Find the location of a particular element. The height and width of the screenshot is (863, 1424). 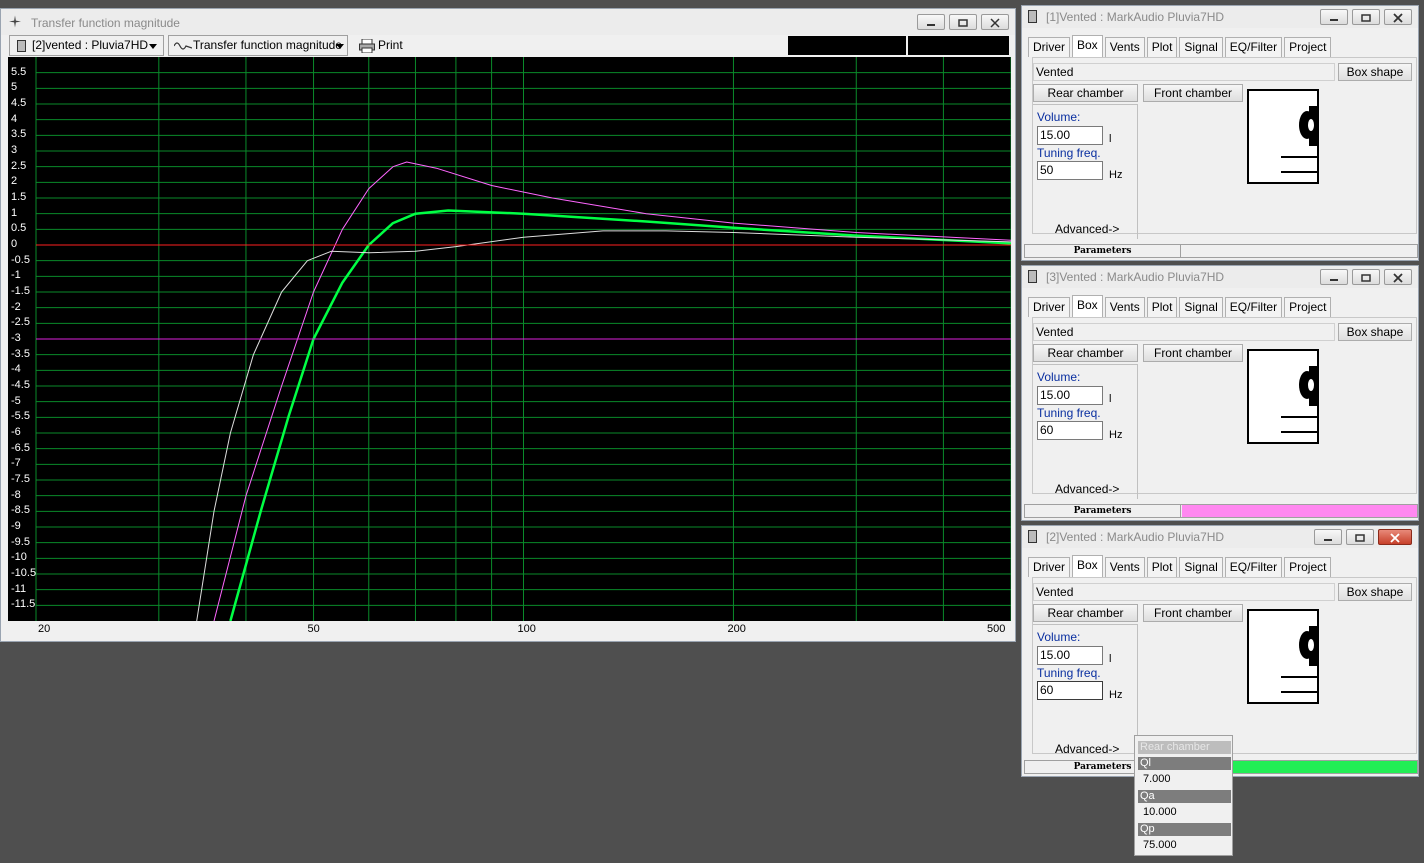

waveform-icon is located at coordinates (183, 46).